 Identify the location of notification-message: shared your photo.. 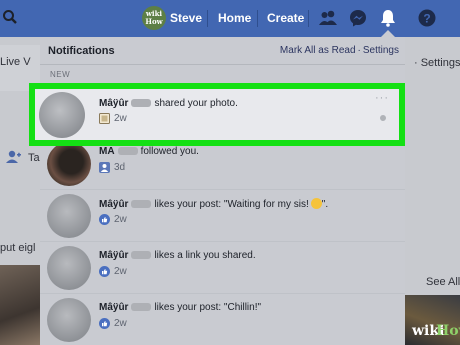
(196, 103).